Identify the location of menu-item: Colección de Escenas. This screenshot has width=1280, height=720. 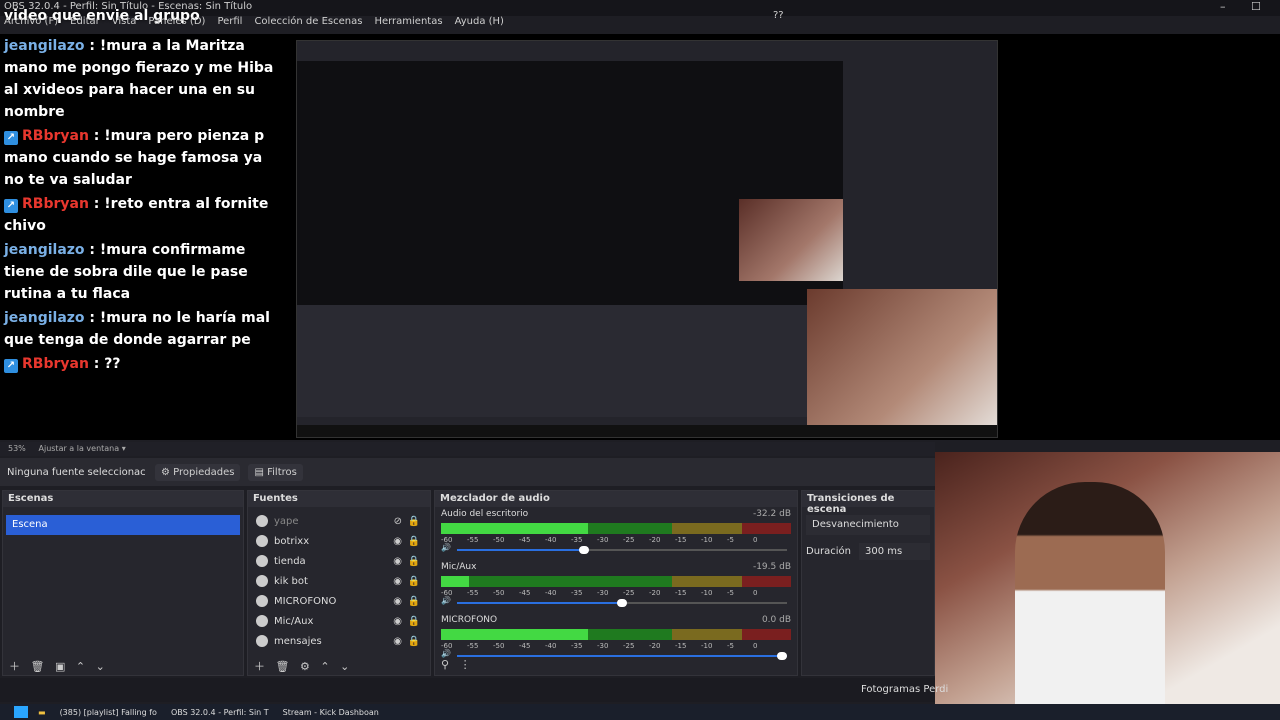
(308, 21).